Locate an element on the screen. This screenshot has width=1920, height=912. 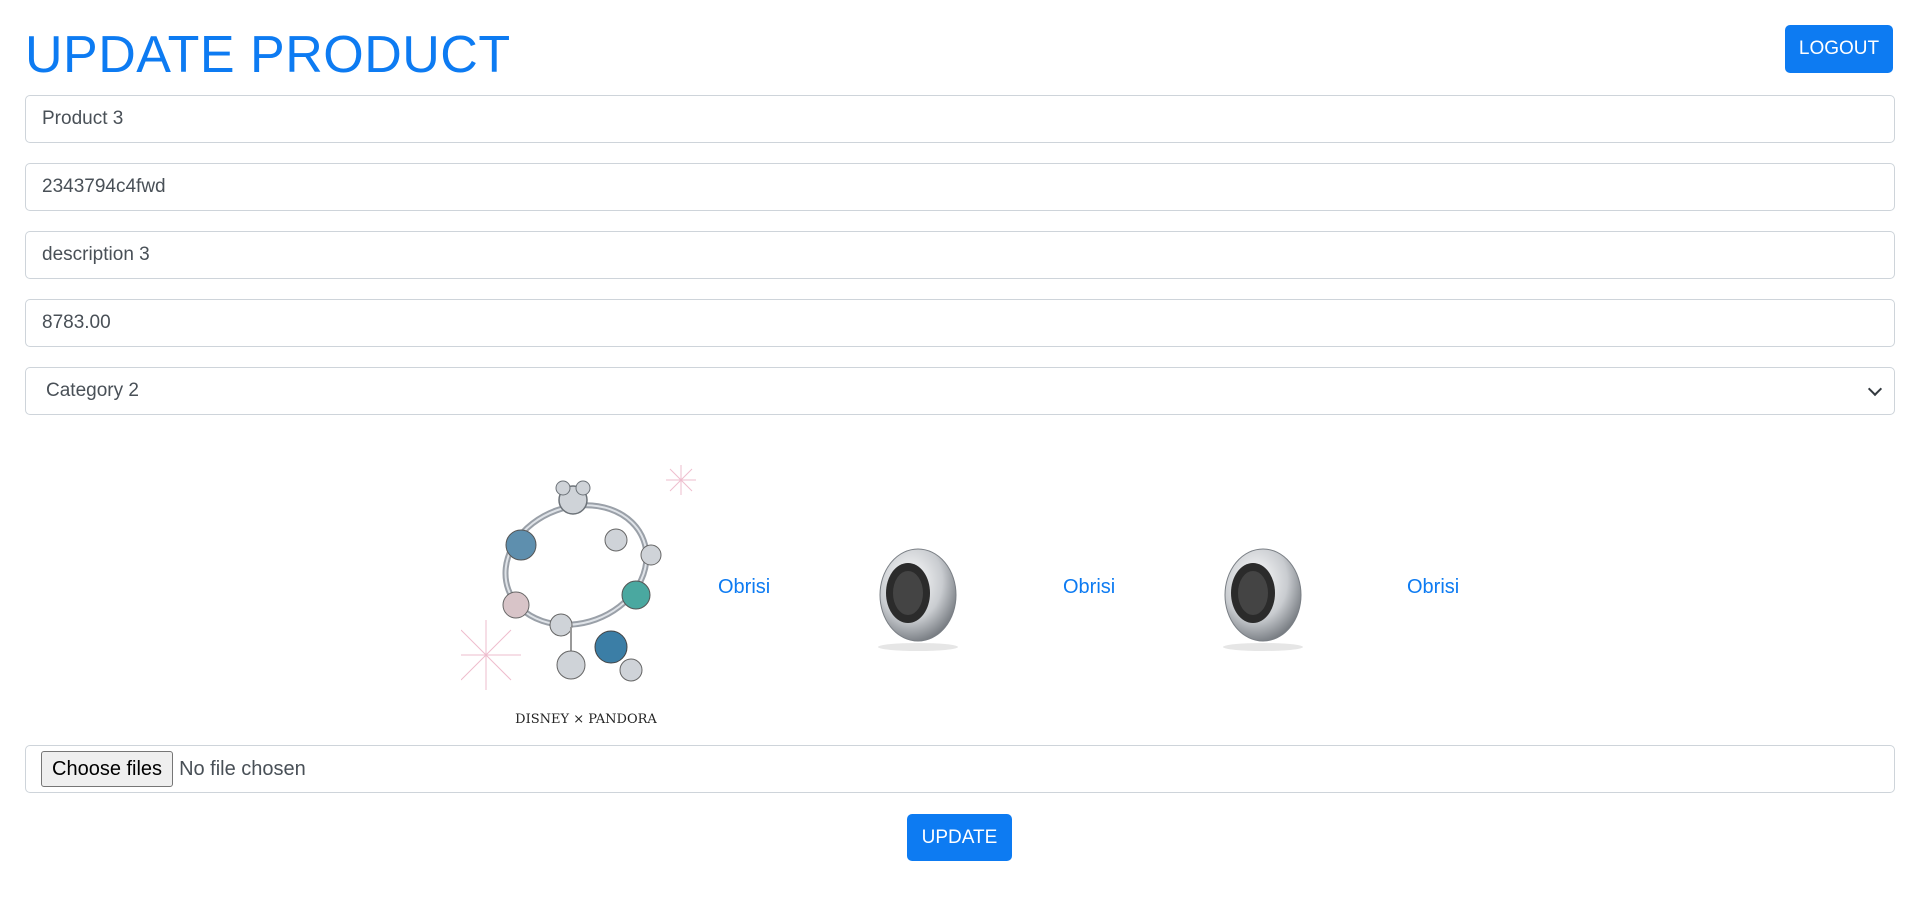
category-select: Category 2 is located at coordinates (960, 391).